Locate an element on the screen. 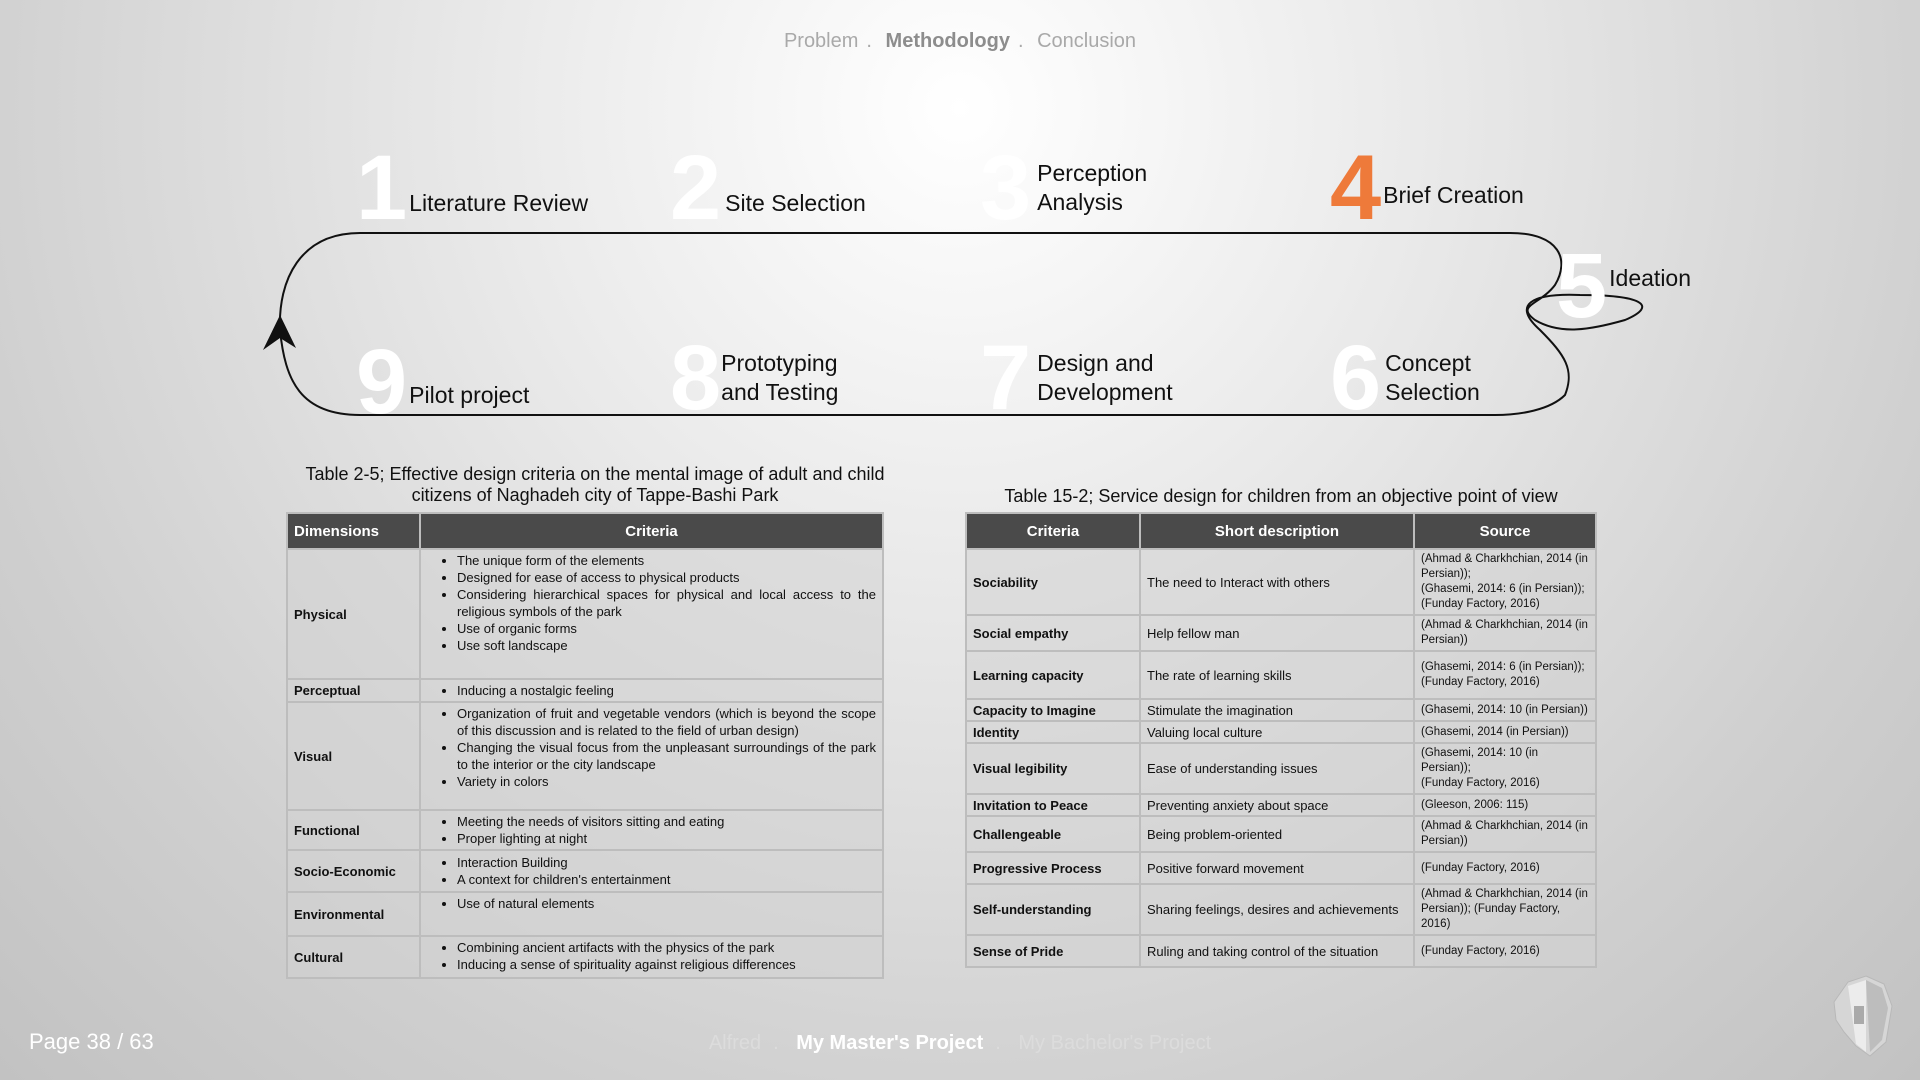 This screenshot has height=1080, width=1920. description-cell: Help fellow man is located at coordinates (1277, 633).